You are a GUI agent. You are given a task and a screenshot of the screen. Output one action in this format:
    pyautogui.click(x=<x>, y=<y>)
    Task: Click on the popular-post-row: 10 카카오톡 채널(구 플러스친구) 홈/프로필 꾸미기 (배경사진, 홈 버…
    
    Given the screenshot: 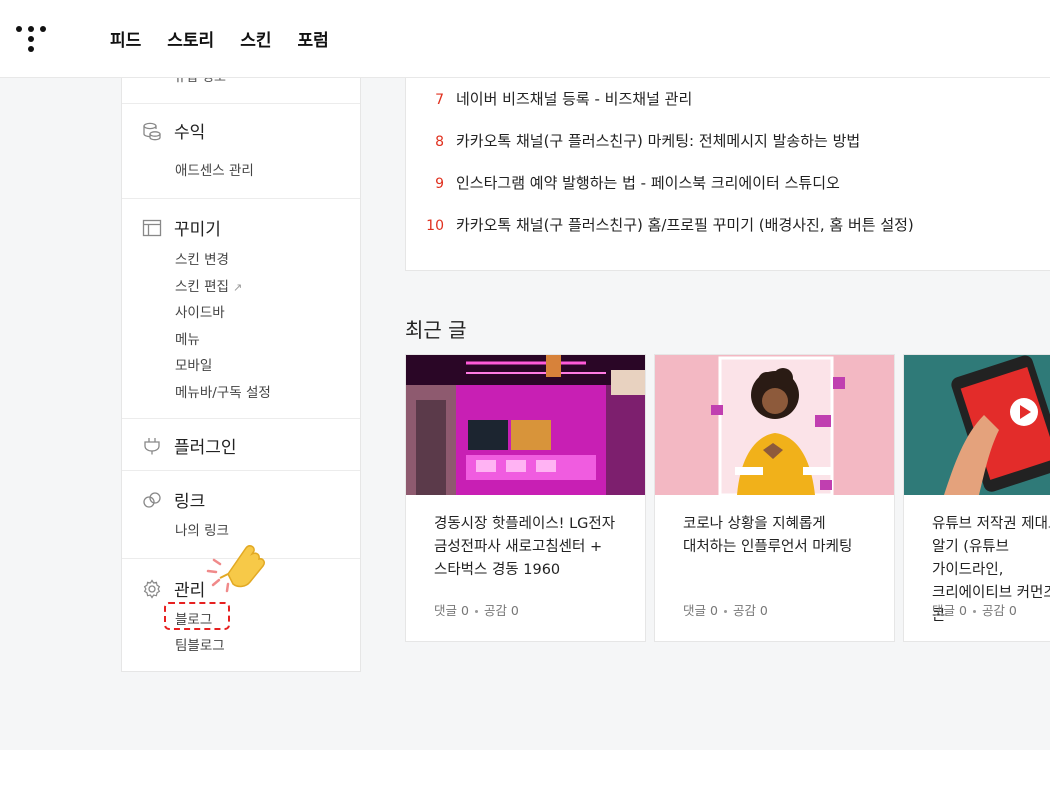 What is the action you would take?
    pyautogui.click(x=660, y=224)
    